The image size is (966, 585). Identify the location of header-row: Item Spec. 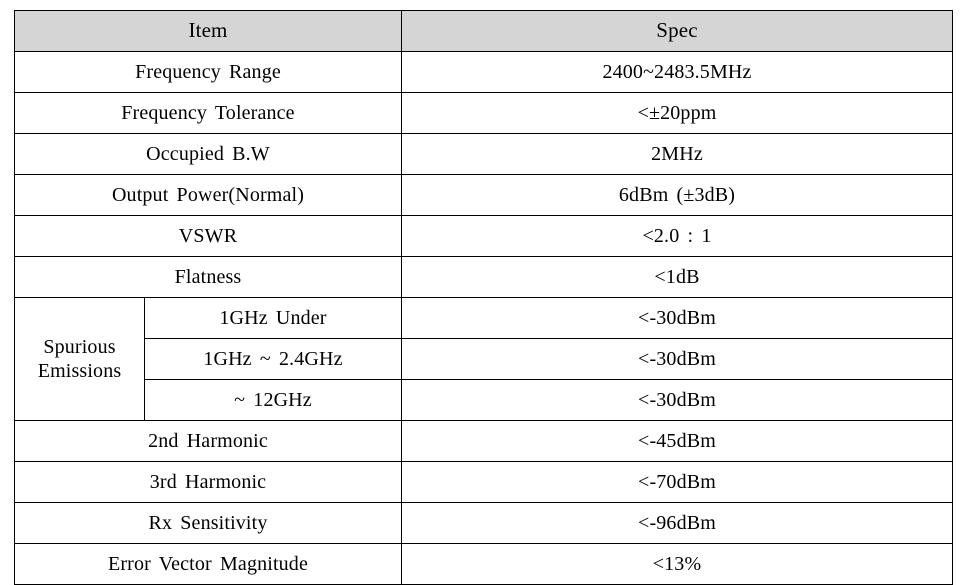
(483, 31).